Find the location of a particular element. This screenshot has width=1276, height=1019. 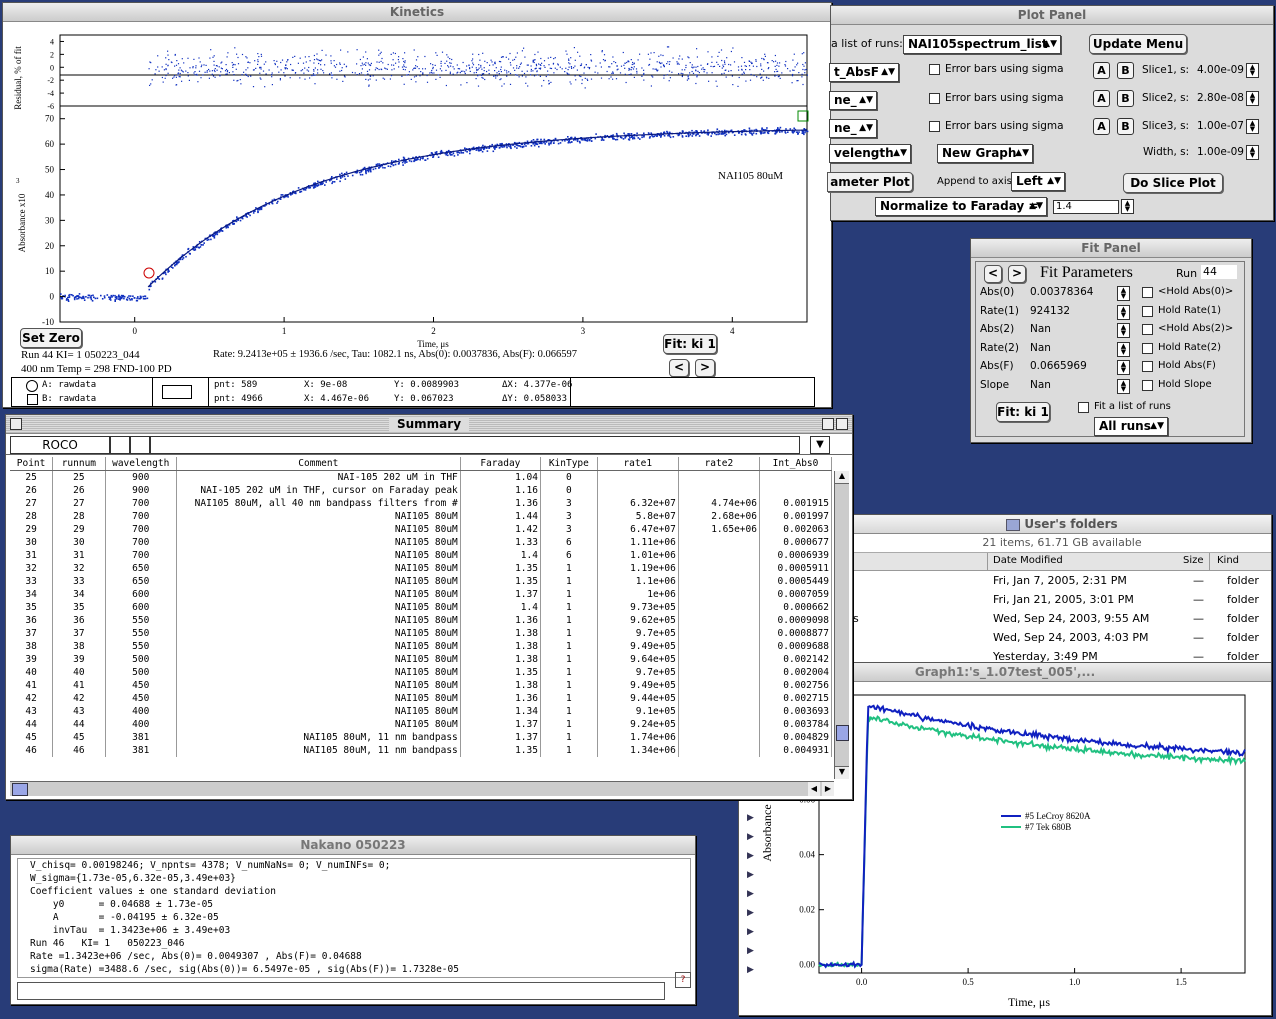

table-cell: 381 is located at coordinates (141, 750).